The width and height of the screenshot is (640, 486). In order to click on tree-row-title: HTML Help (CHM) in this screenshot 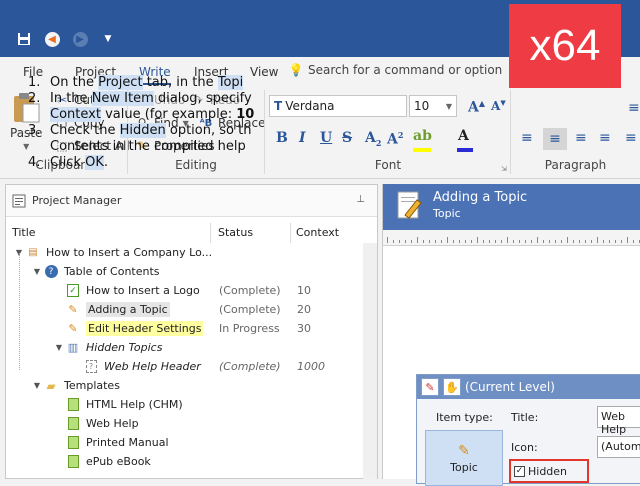, I will do `click(134, 404)`.